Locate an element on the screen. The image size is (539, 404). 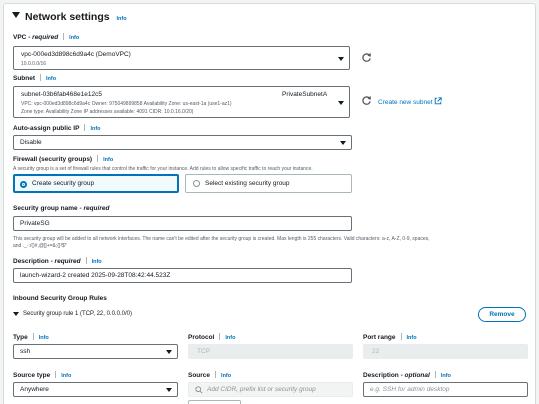
section-title: Network settings Info is located at coordinates (76, 17).